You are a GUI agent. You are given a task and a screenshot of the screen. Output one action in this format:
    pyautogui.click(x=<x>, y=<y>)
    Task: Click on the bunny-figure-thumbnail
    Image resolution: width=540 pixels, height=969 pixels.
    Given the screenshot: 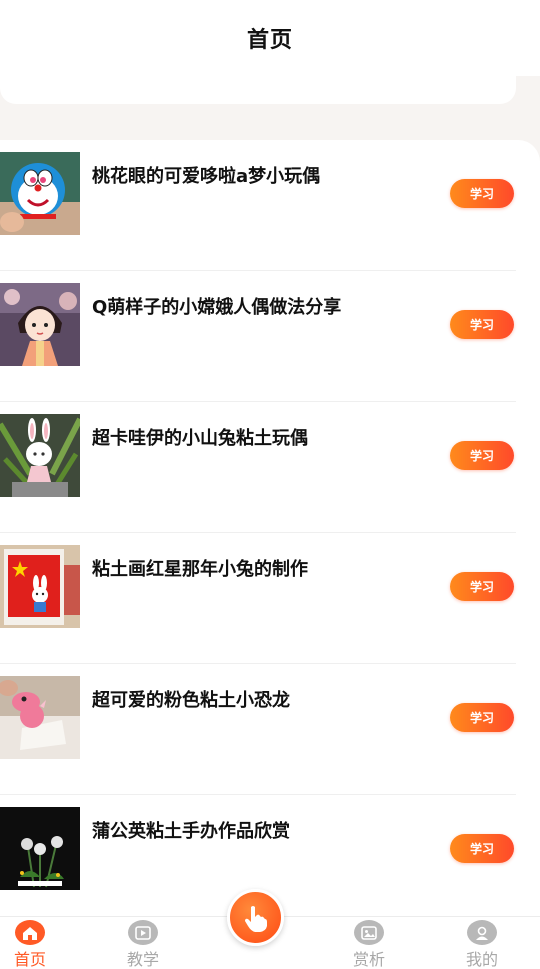 What is the action you would take?
    pyautogui.click(x=40, y=455)
    